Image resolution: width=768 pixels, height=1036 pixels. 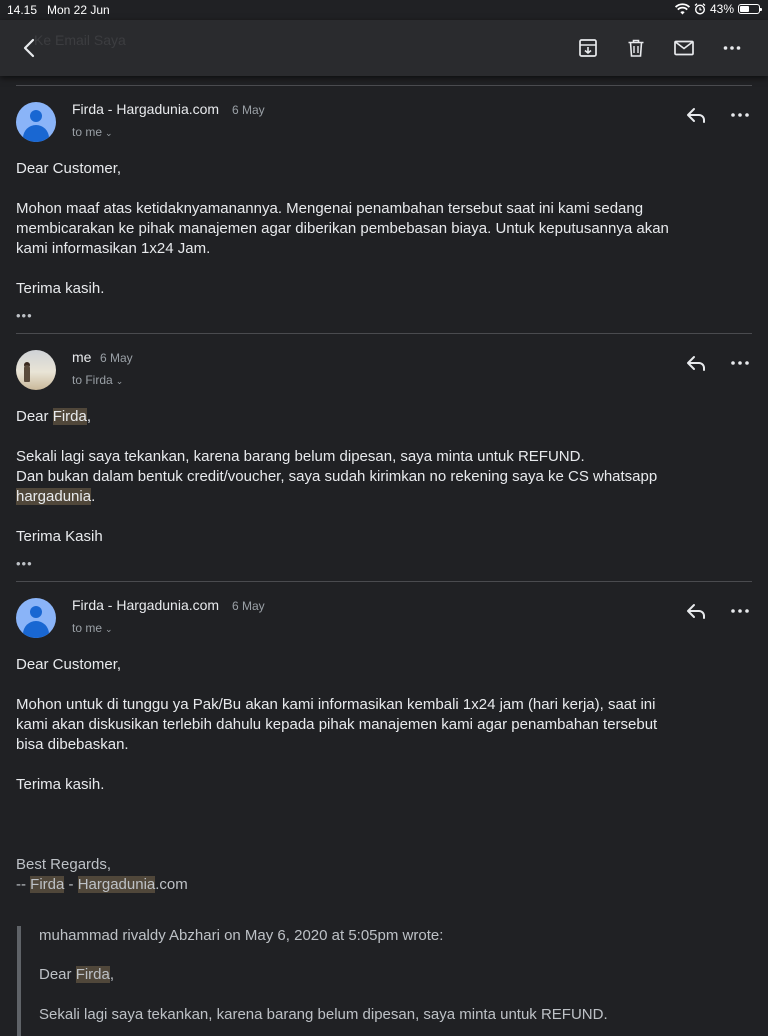 What do you see at coordinates (56, 496) in the screenshot?
I see `email-body-line: hargadunia.` at bounding box center [56, 496].